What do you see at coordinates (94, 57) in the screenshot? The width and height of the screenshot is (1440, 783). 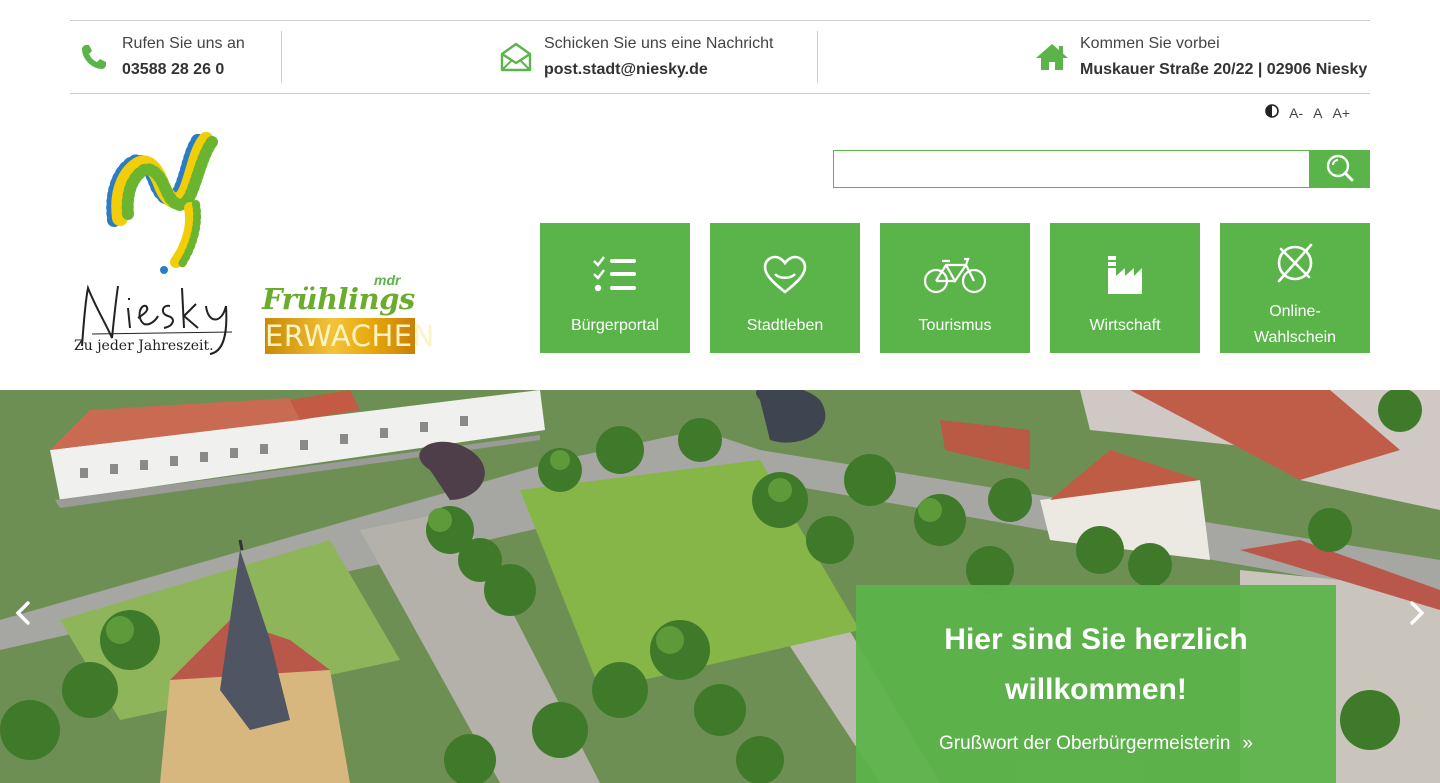 I see `phone-icon` at bounding box center [94, 57].